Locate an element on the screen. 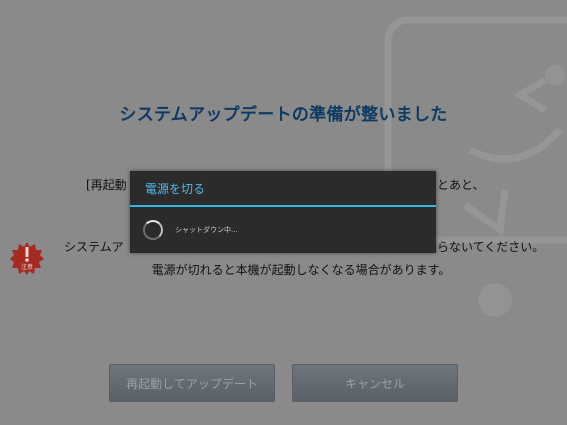 Image resolution: width=567 pixels, height=425 pixels. dialog-title-divider is located at coordinates (283, 206).